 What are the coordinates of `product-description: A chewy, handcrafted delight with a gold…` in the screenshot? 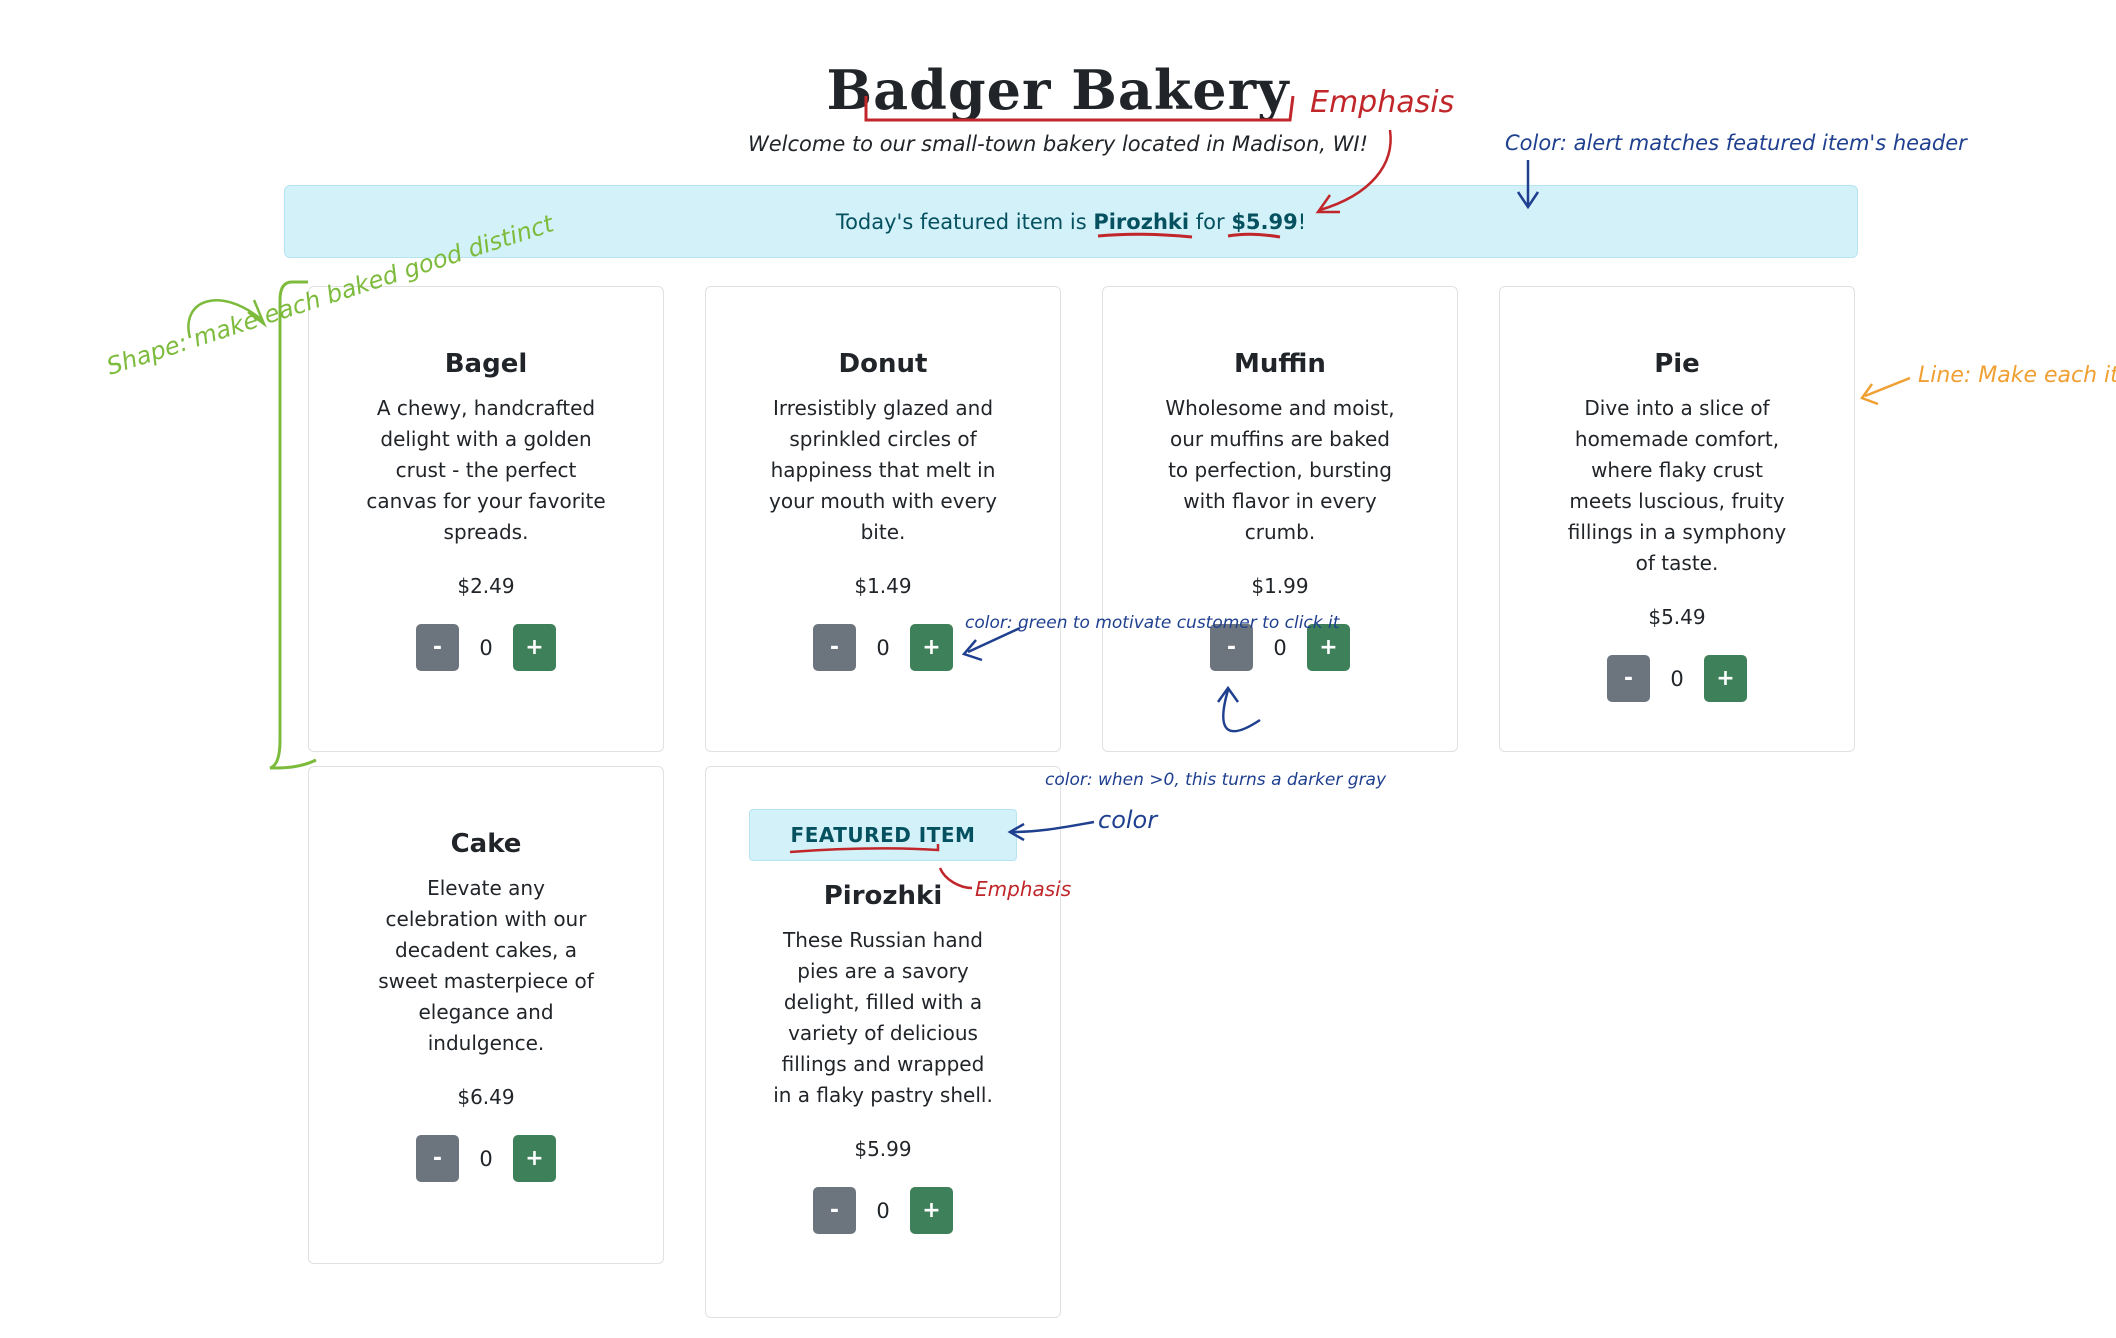 It's located at (486, 470).